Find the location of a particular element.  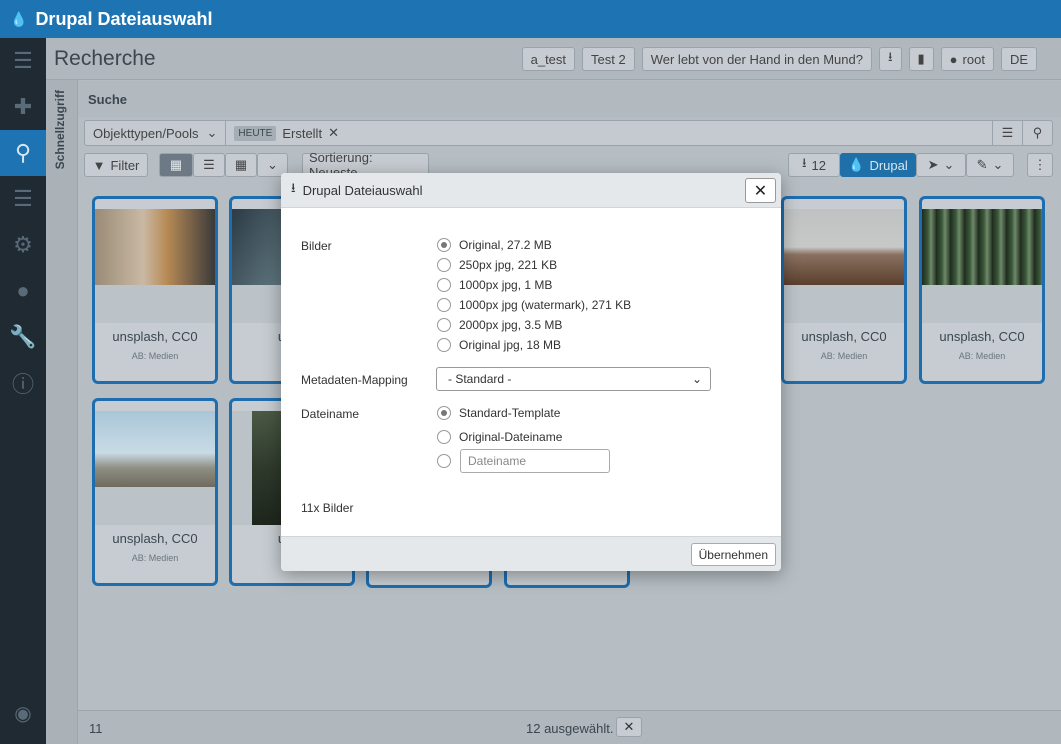

image-option-250px: 250px jpg, 221 KB is located at coordinates (497, 265).